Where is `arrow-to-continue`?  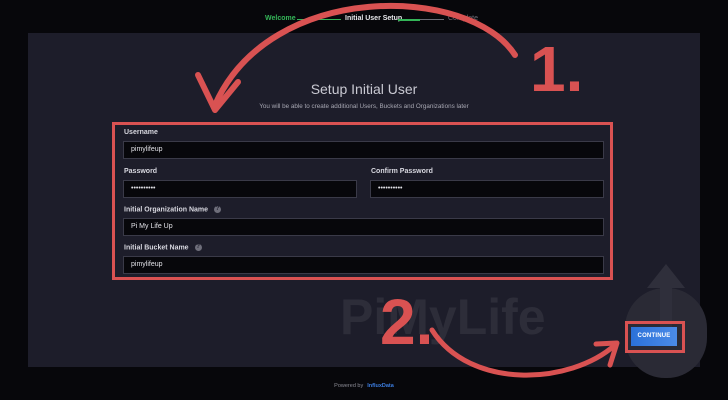 arrow-to-continue is located at coordinates (523, 352).